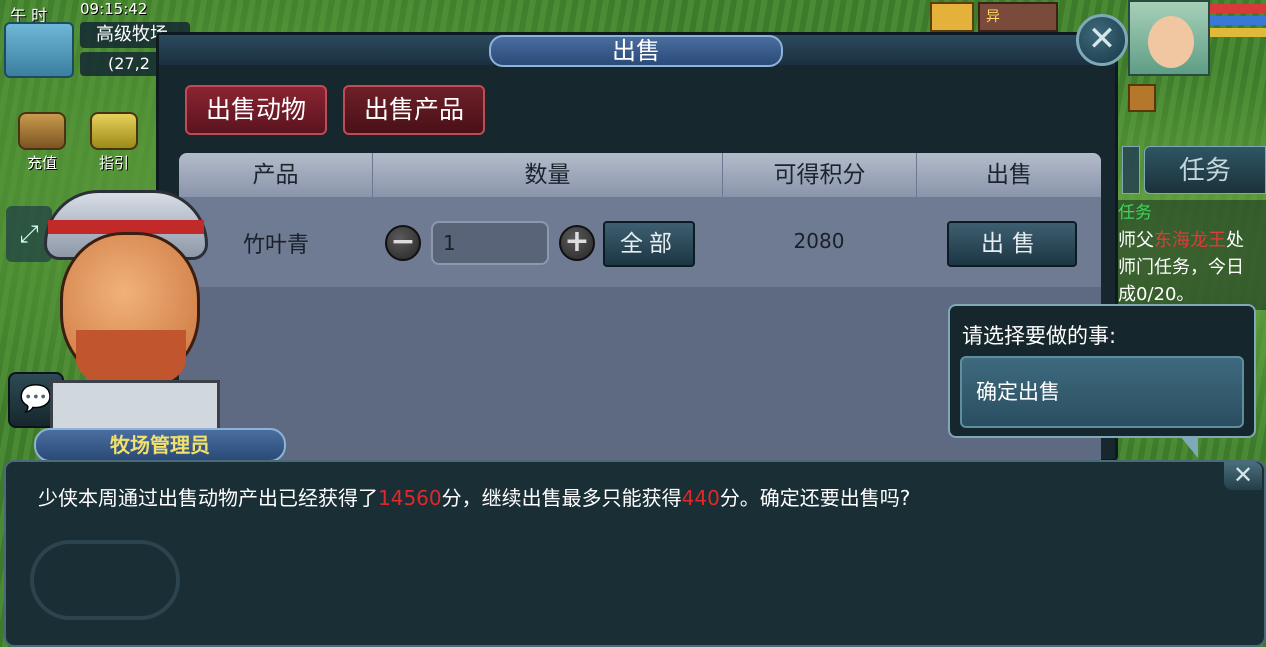 The height and width of the screenshot is (647, 1266). What do you see at coordinates (1189, 447) in the screenshot?
I see `popup-tail` at bounding box center [1189, 447].